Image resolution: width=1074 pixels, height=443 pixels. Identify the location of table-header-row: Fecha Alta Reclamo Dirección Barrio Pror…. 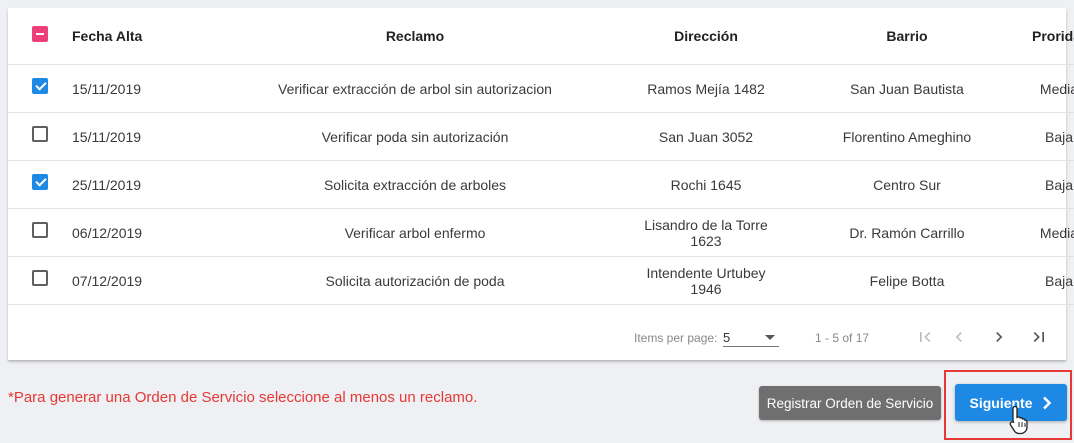
(541, 36).